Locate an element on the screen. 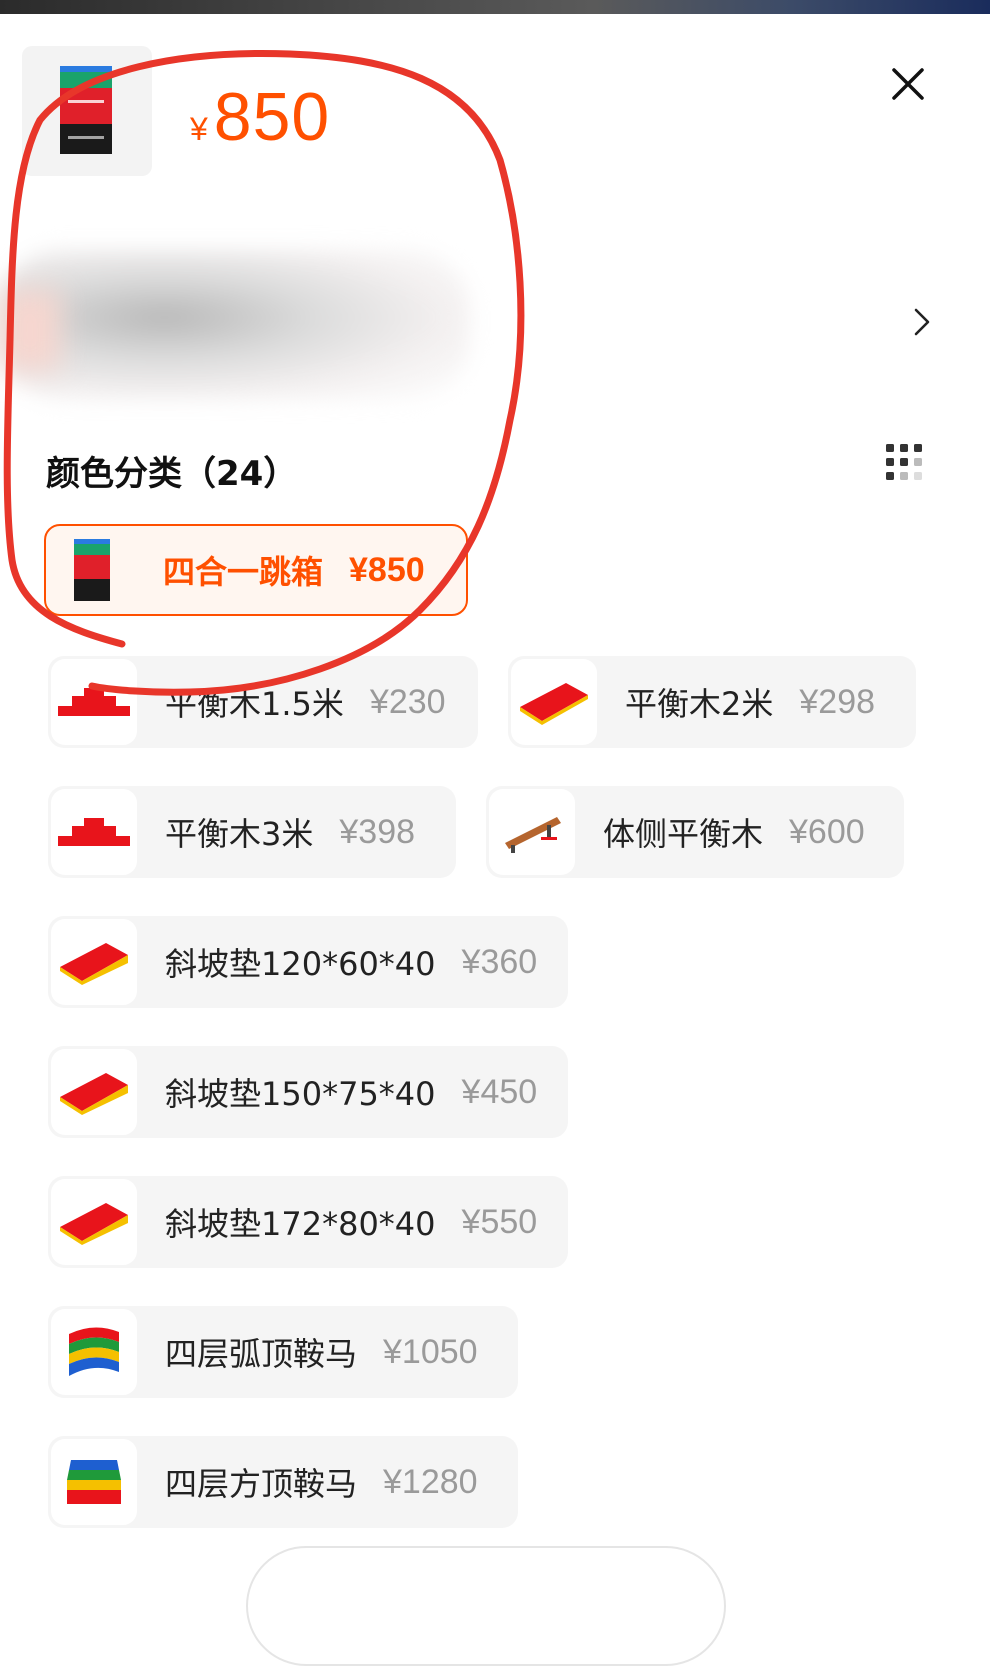 This screenshot has height=1666, width=990. option-name: 斜坡垫120*60*40 is located at coordinates (300, 964).